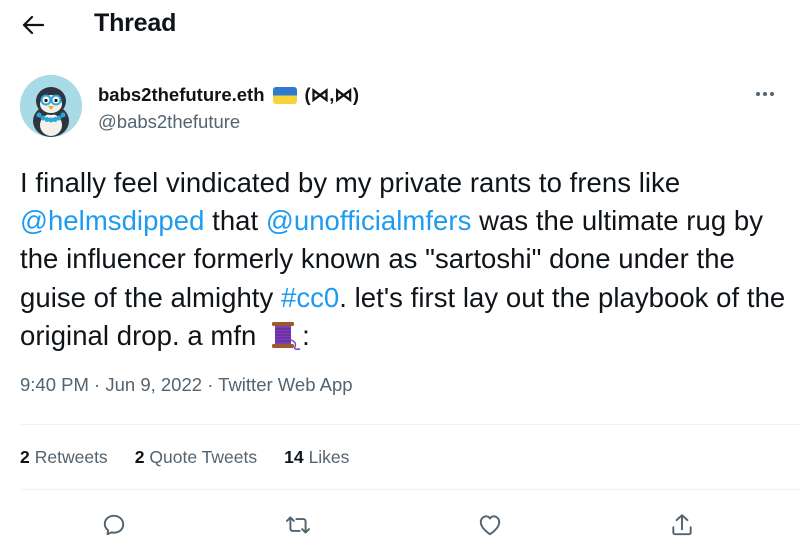 The image size is (800, 554). Describe the element at coordinates (310, 297) in the screenshot. I see `hashtag-cc0: #cc0` at that location.